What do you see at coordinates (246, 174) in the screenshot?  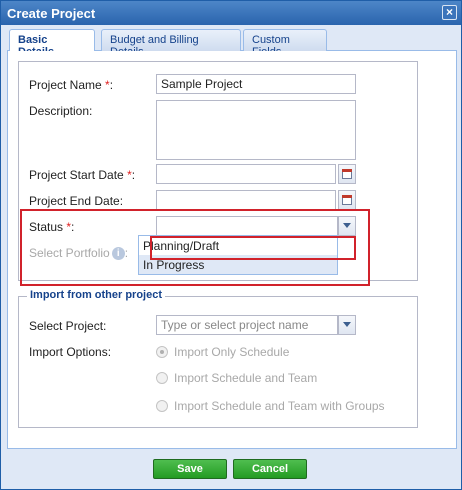 I see `start-date-input` at bounding box center [246, 174].